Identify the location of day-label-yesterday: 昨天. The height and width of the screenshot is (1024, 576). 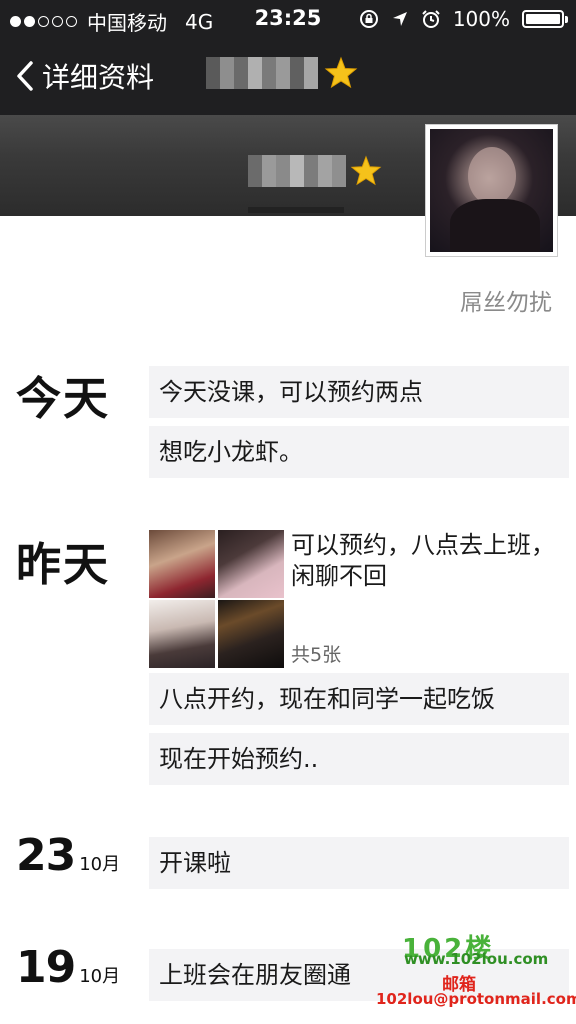
(63, 564).